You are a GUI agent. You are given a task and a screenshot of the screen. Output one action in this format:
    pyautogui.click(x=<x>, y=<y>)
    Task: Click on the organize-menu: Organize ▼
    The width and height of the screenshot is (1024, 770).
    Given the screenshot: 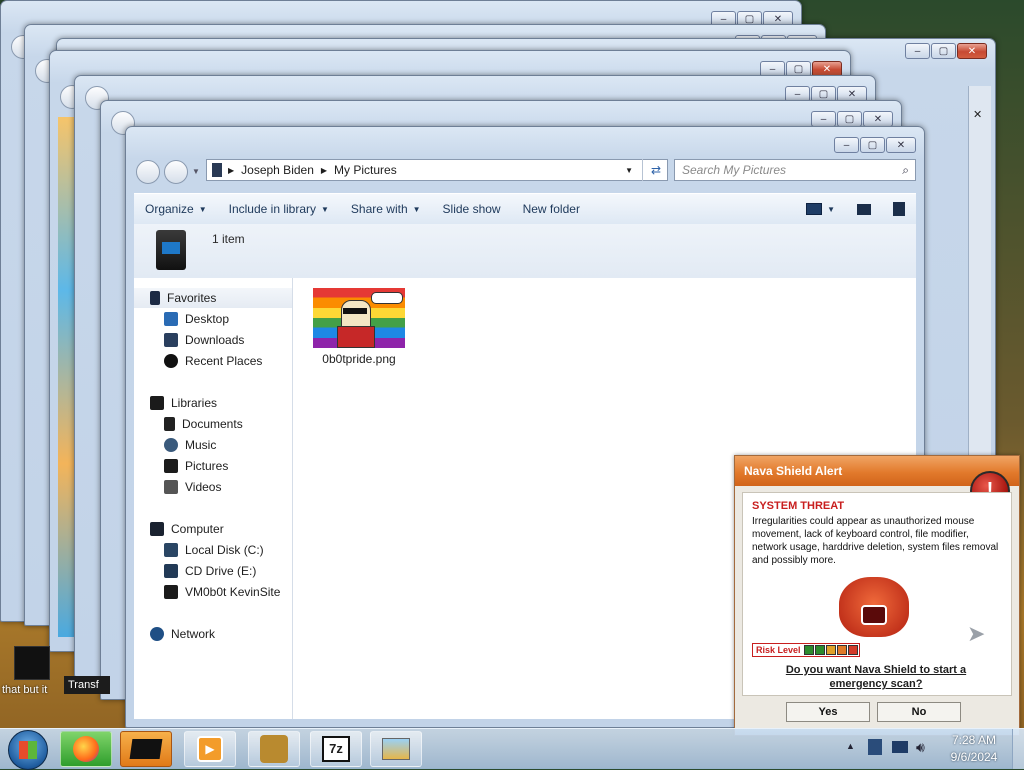 What is the action you would take?
    pyautogui.click(x=176, y=209)
    